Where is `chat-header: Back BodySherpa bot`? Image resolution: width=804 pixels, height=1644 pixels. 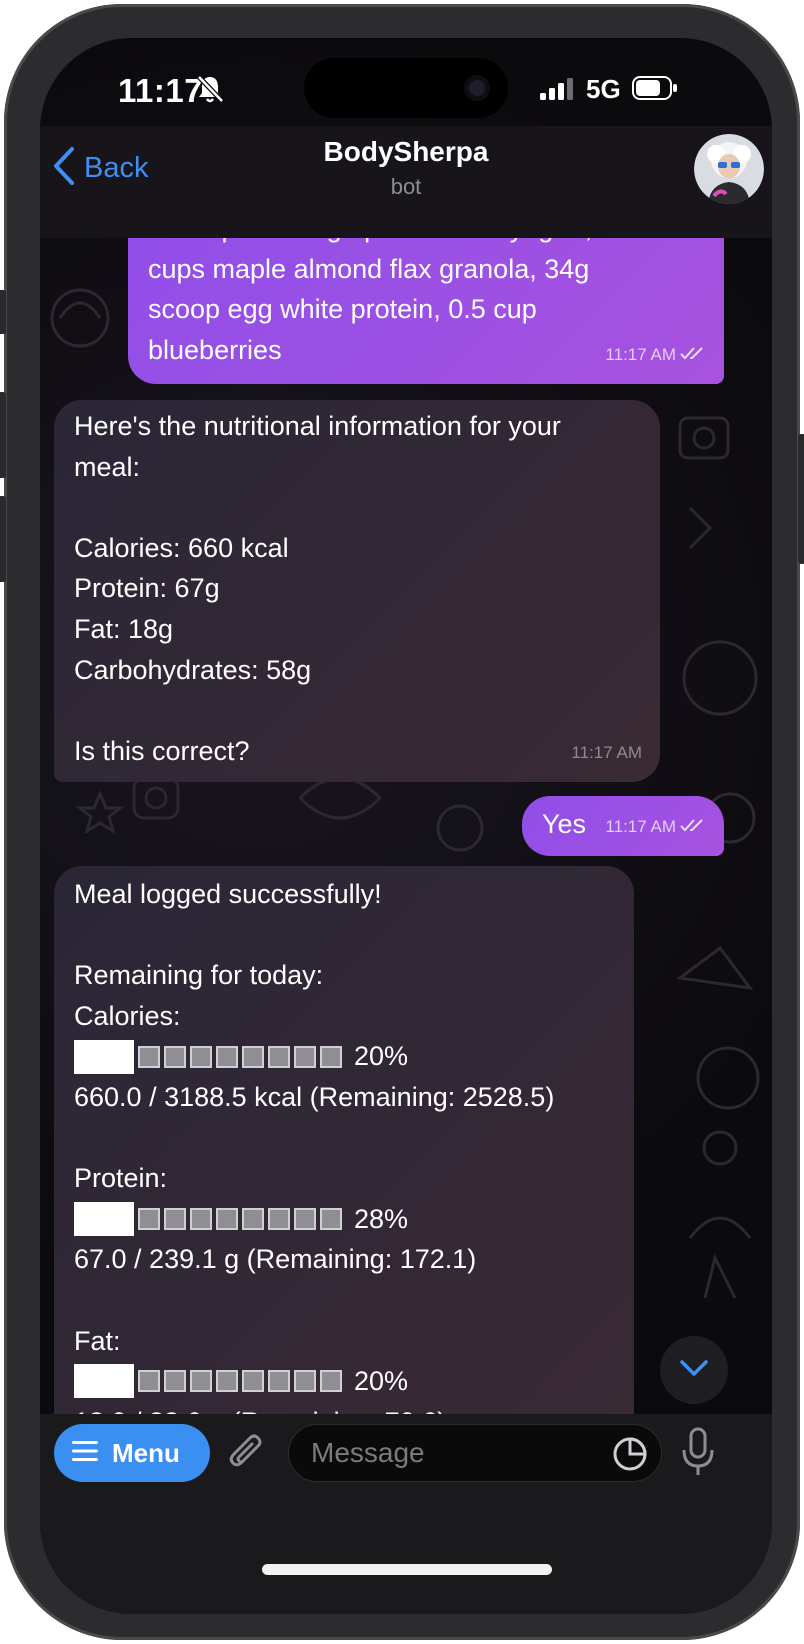
chat-header: Back BodySherpa bot is located at coordinates (406, 182).